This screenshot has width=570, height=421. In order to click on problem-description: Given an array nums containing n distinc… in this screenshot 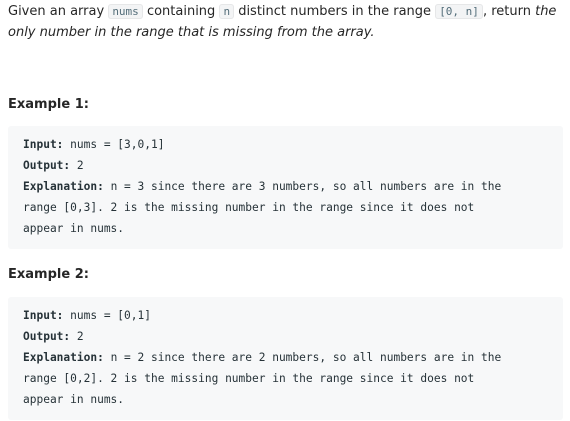, I will do `click(286, 21)`.